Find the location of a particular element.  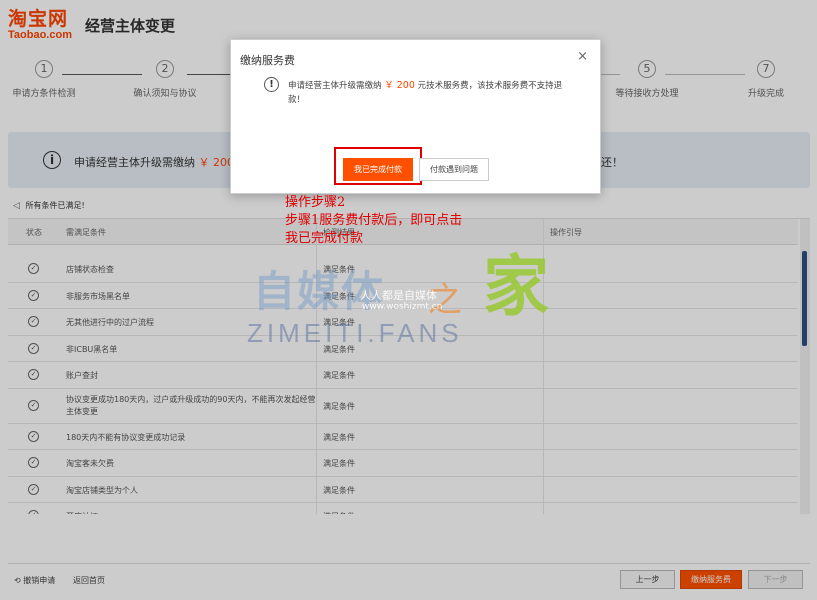

dialog-message-prefix: 申请经营主体升级需缴纳 is located at coordinates (335, 86).